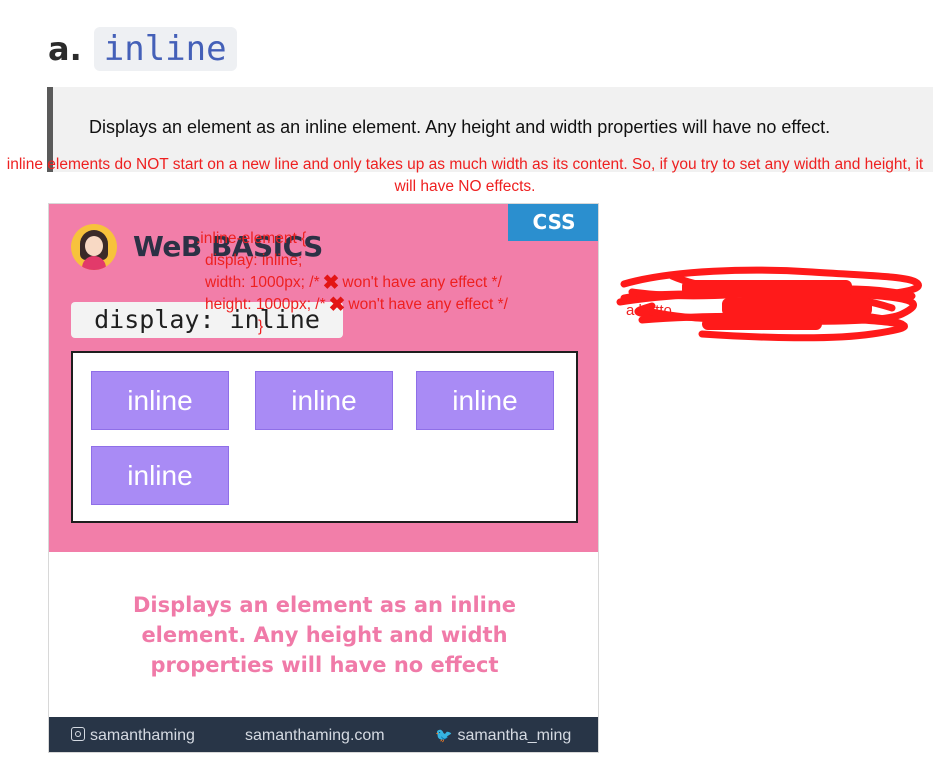 This screenshot has height=773, width=933. Describe the element at coordinates (251, 238) in the screenshot. I see `code-line-selector: .inline-element {` at that location.